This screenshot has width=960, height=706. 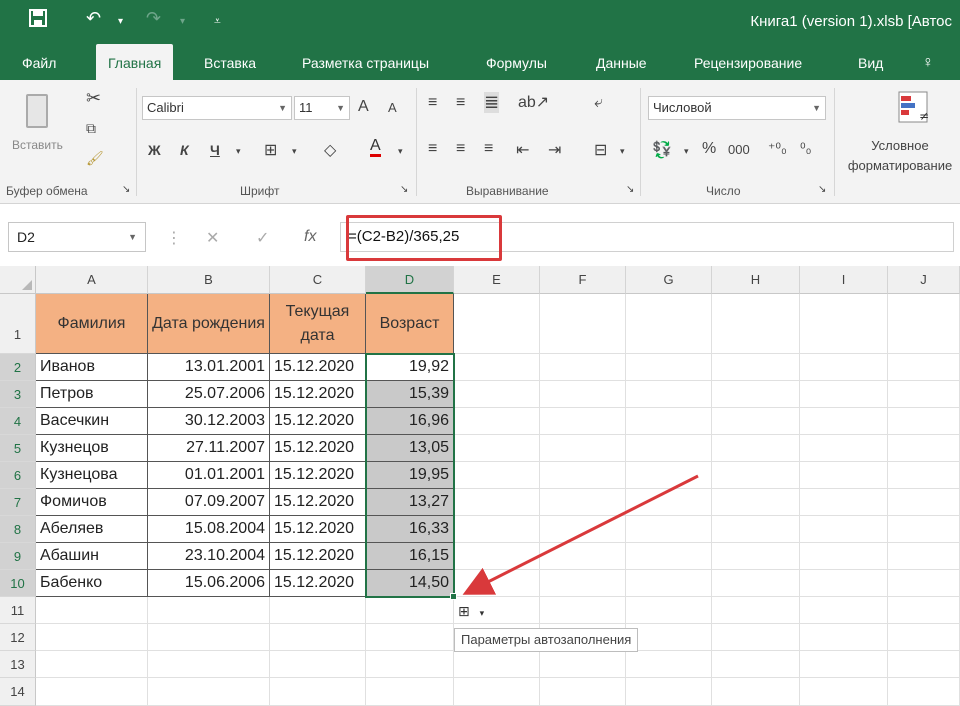 I want to click on tab-home: Главная, so click(x=135, y=62).